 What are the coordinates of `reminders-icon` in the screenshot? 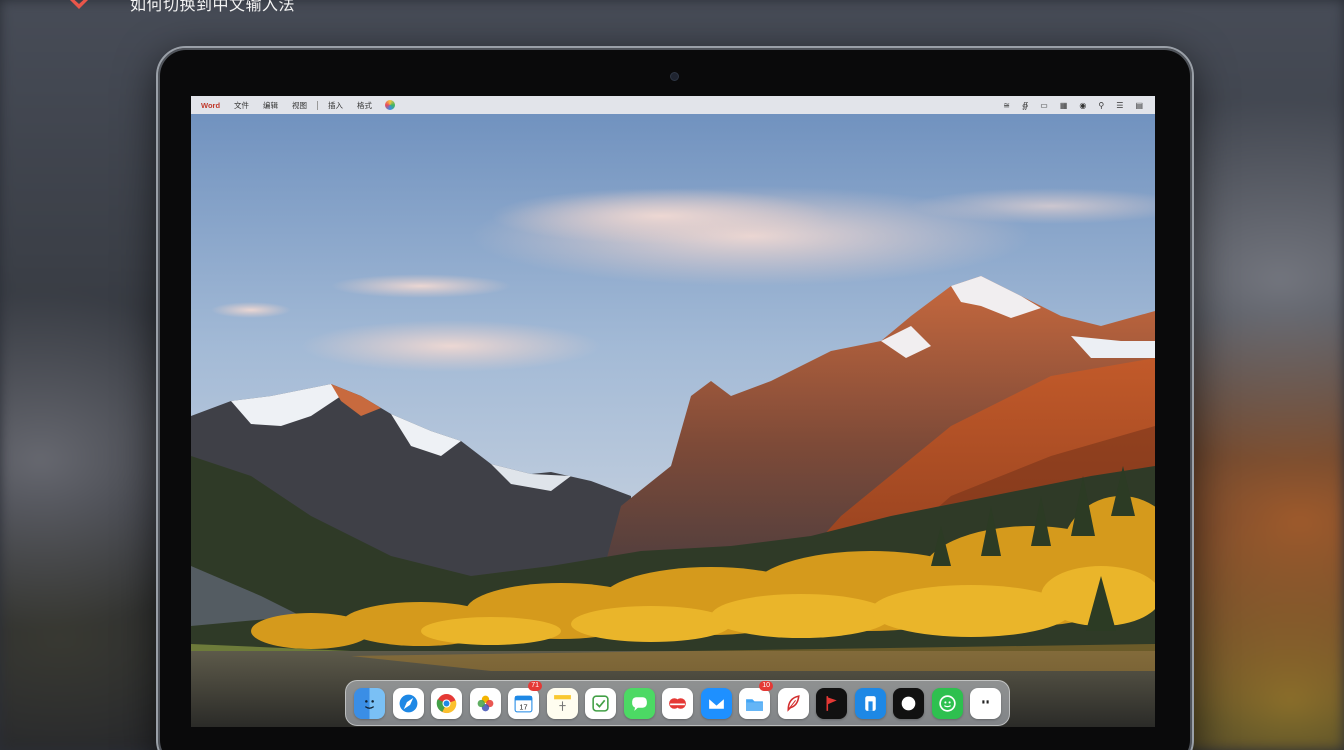 It's located at (600, 703).